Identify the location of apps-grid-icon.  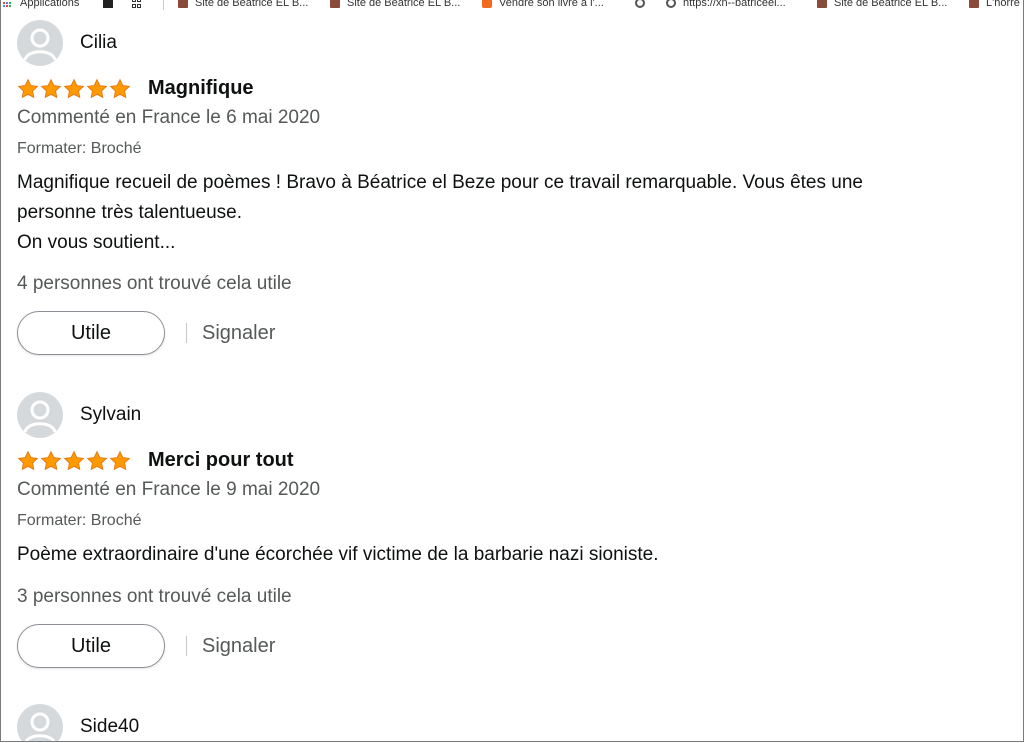
(8, 4).